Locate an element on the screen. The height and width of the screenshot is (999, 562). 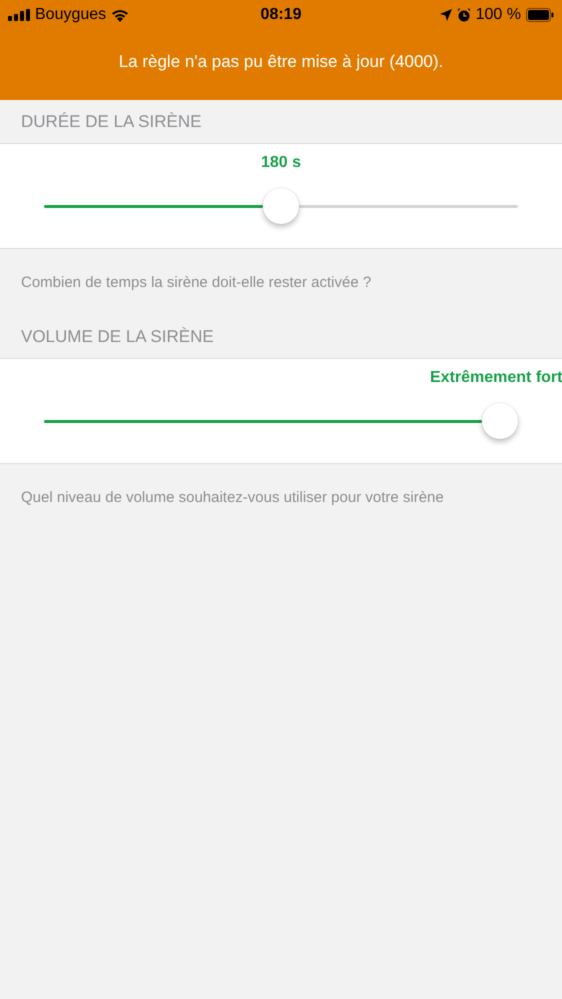
signal-icon is located at coordinates (19, 15).